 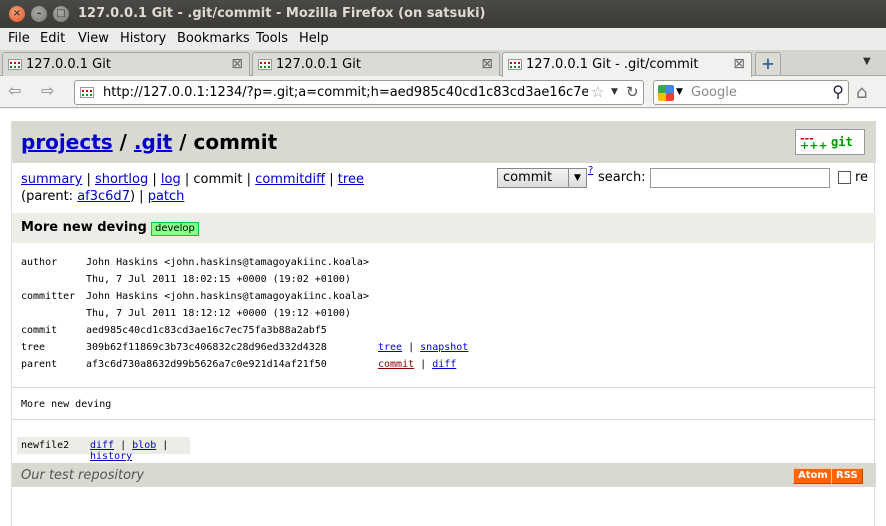 I want to click on regex-checkbox, so click(x=844, y=177).